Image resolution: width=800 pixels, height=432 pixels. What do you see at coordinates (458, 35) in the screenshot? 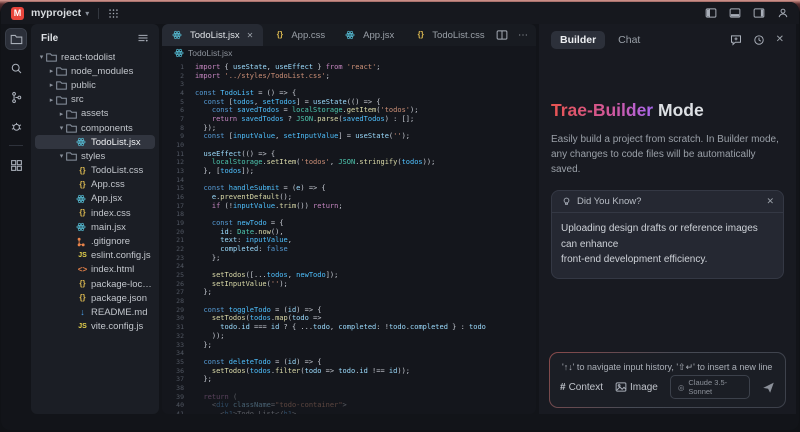
I see `tab-label: TodoList.css` at bounding box center [458, 35].